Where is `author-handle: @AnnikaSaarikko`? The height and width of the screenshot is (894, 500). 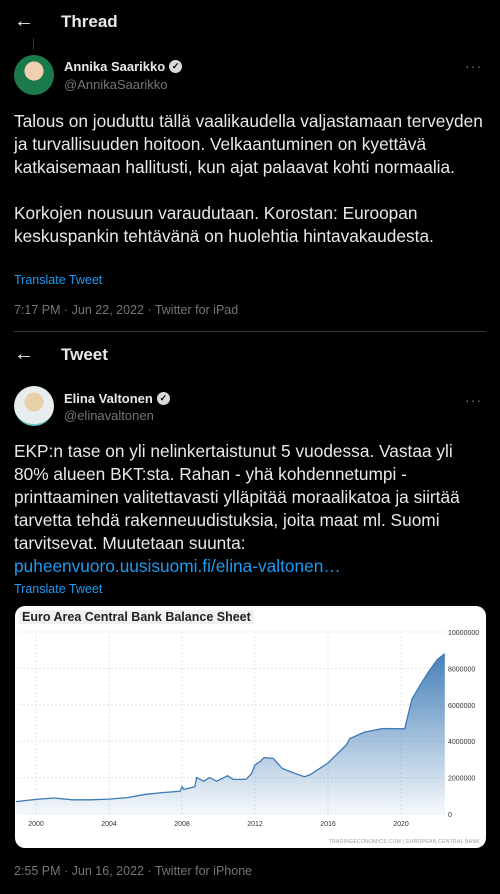 author-handle: @AnnikaSaarikko is located at coordinates (116, 84).